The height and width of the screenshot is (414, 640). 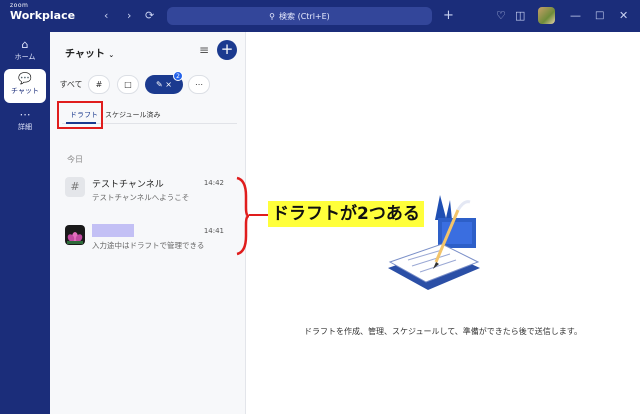 I want to click on callout-connector, so click(x=259, y=215).